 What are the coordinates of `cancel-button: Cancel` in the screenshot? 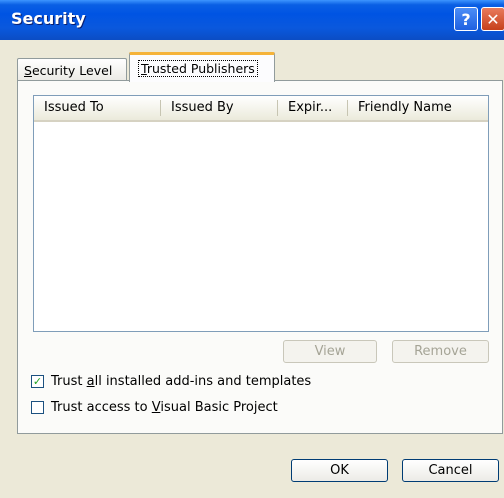 It's located at (450, 470).